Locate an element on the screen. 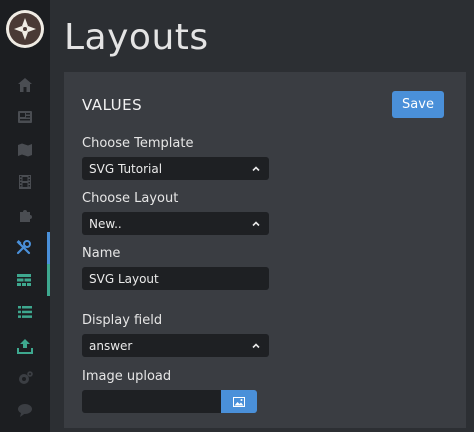 This screenshot has width=474, height=432. sidebar-item-home is located at coordinates (25, 85).